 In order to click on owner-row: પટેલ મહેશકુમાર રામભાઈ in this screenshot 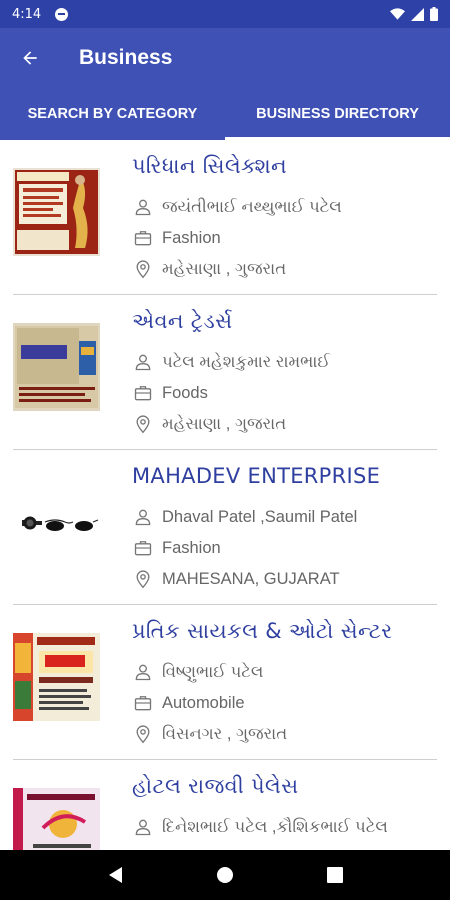, I will do `click(231, 362)`.